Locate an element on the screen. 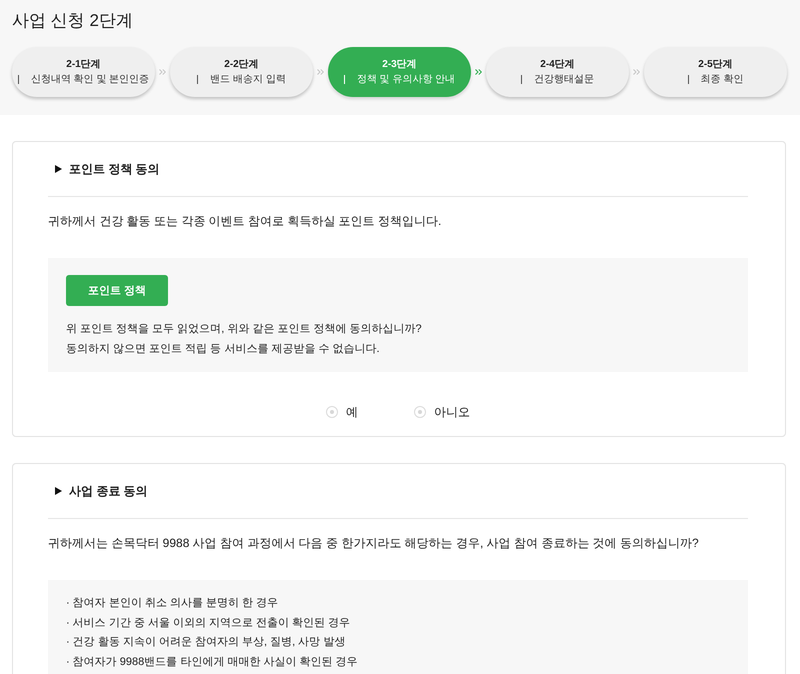  section-heading: 사업 종료 동의 is located at coordinates (108, 491).